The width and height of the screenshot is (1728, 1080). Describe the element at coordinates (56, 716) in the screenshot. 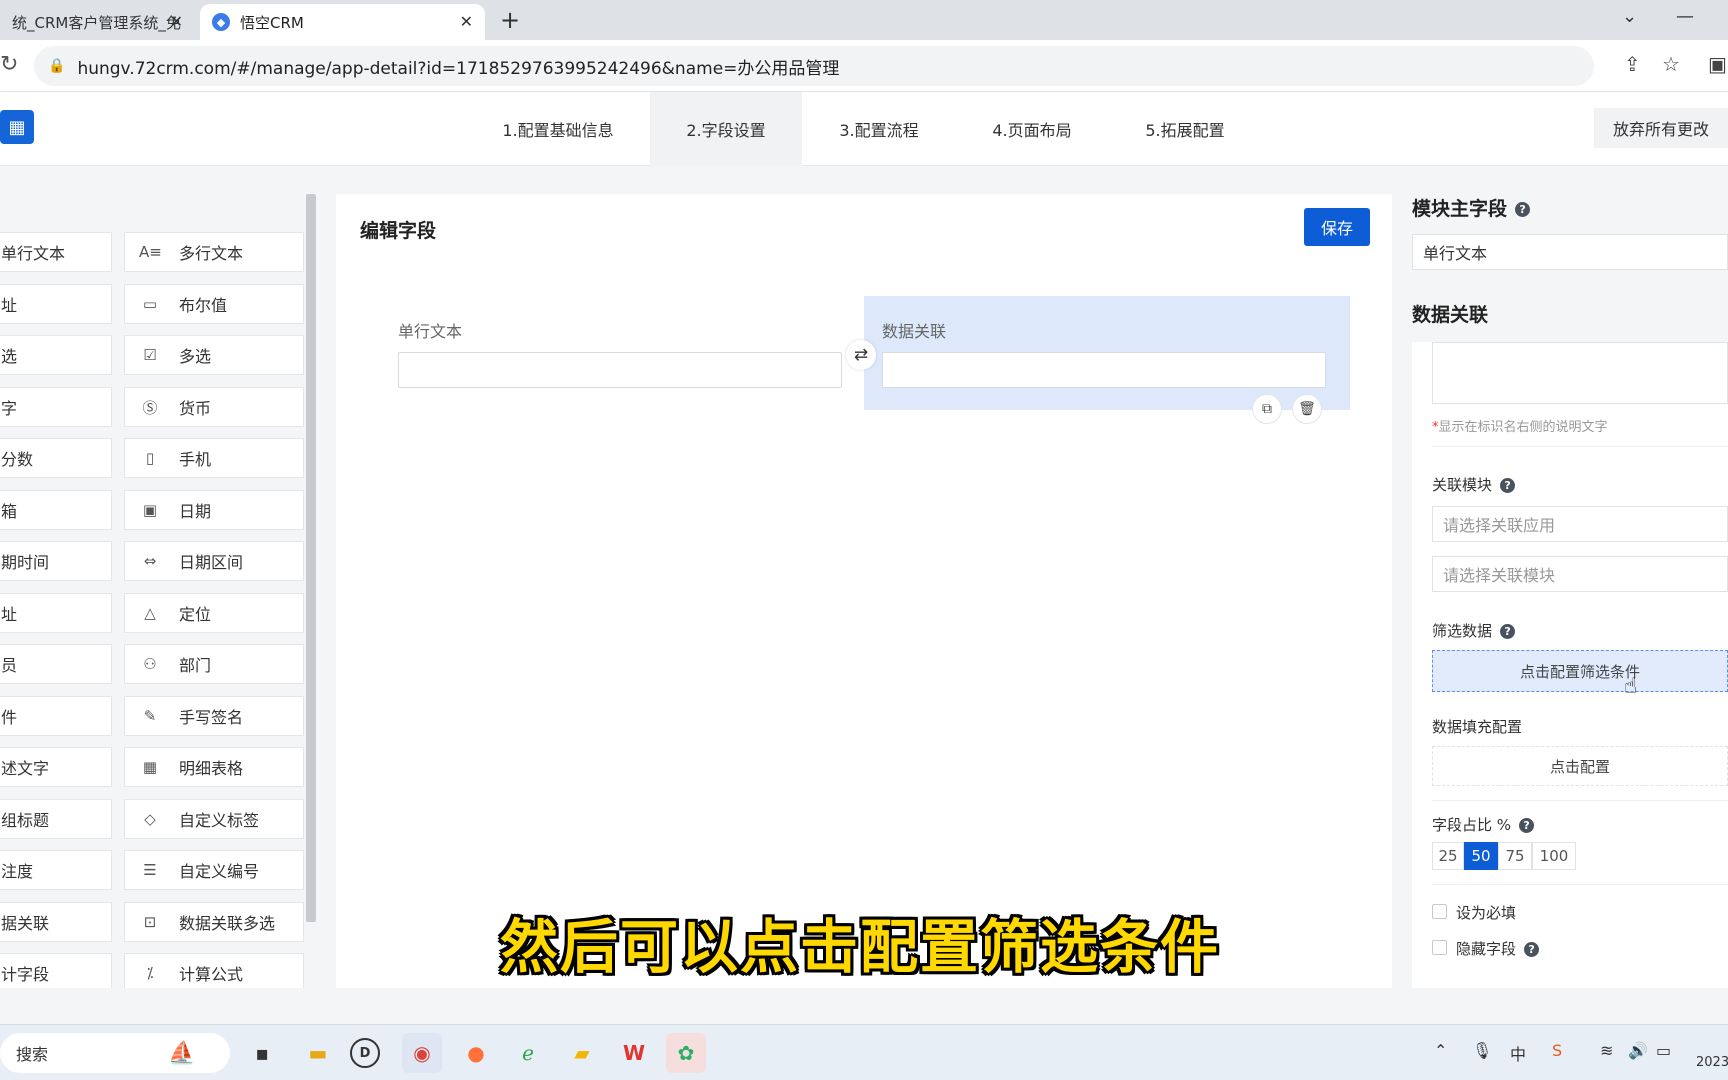

I see `palette-field-button: 件` at that location.